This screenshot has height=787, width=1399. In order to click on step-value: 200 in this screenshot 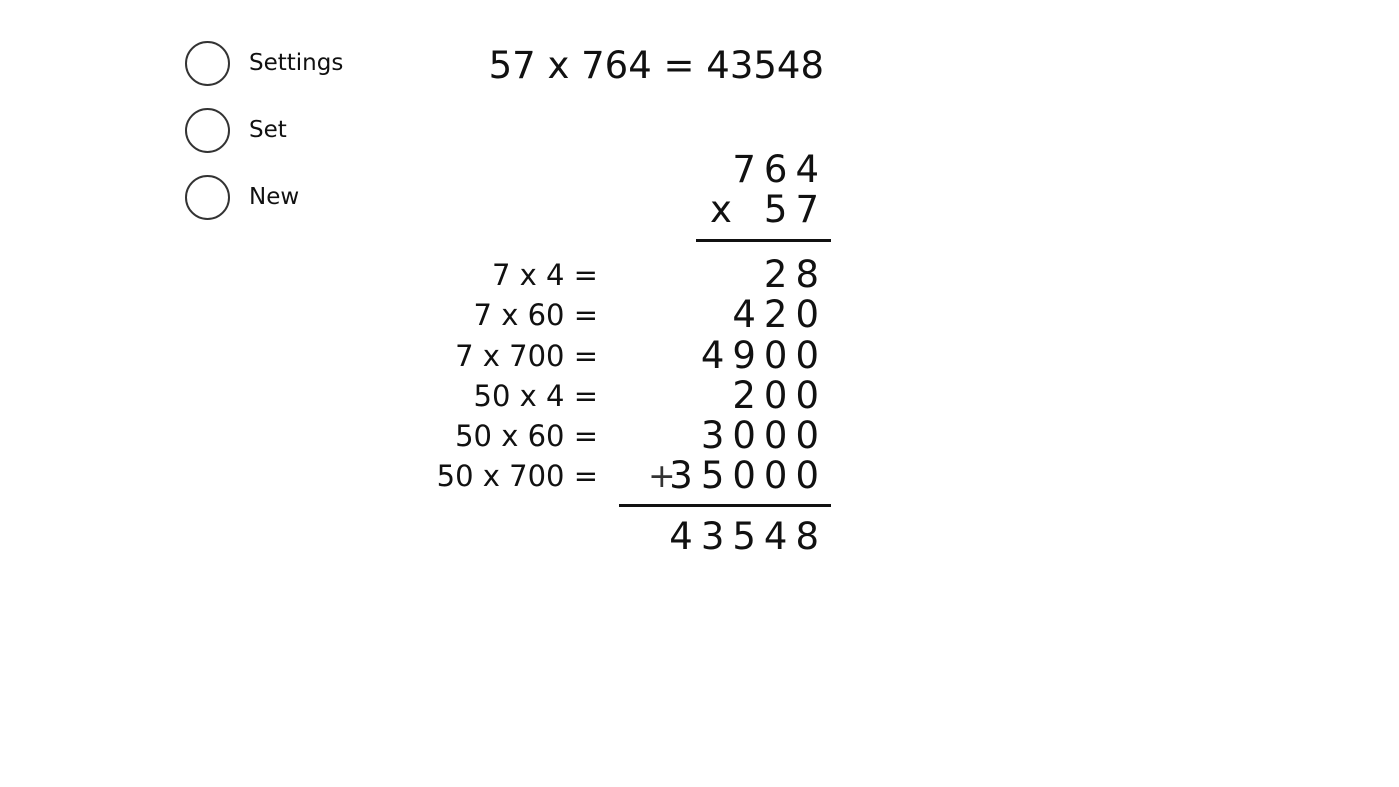, I will do `click(779, 395)`.